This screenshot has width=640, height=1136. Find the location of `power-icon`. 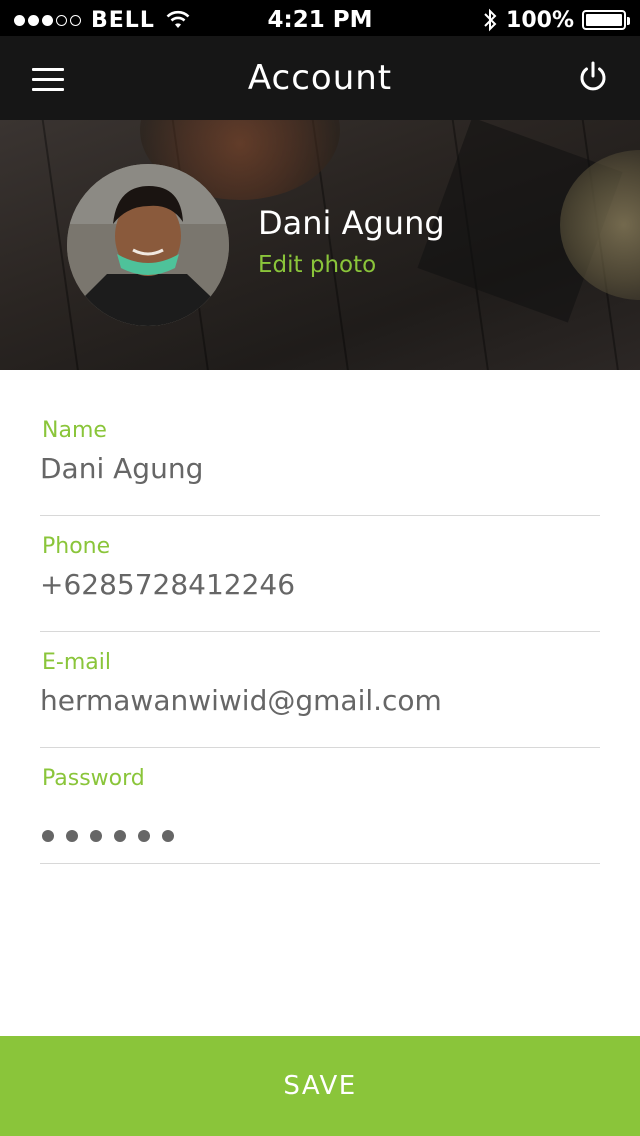

power-icon is located at coordinates (593, 77).